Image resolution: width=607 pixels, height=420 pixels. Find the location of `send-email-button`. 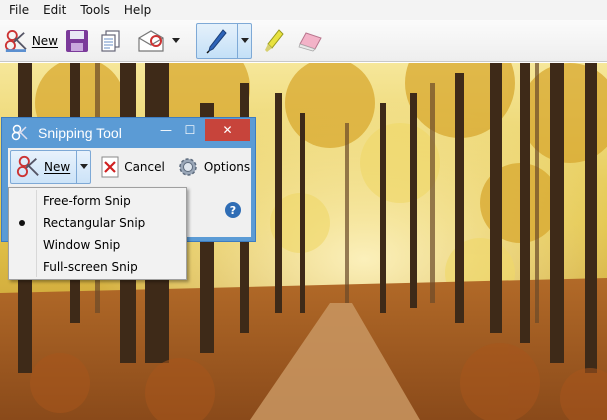

send-email-button is located at coordinates (151, 41).